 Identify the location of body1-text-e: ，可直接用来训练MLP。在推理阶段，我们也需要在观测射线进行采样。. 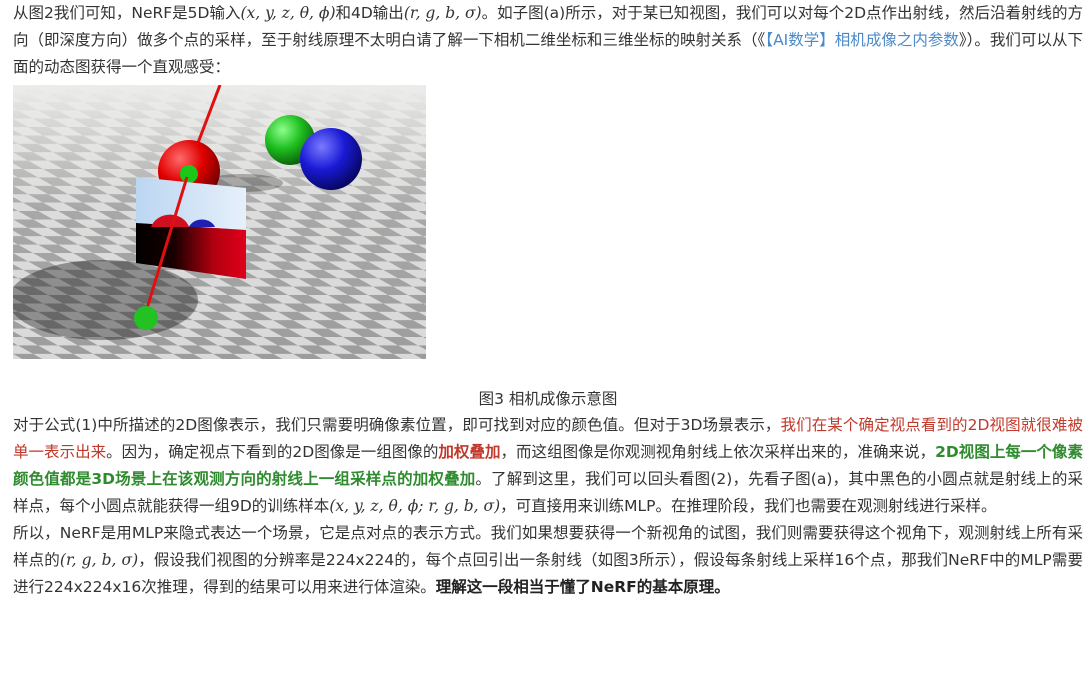
(748, 506).